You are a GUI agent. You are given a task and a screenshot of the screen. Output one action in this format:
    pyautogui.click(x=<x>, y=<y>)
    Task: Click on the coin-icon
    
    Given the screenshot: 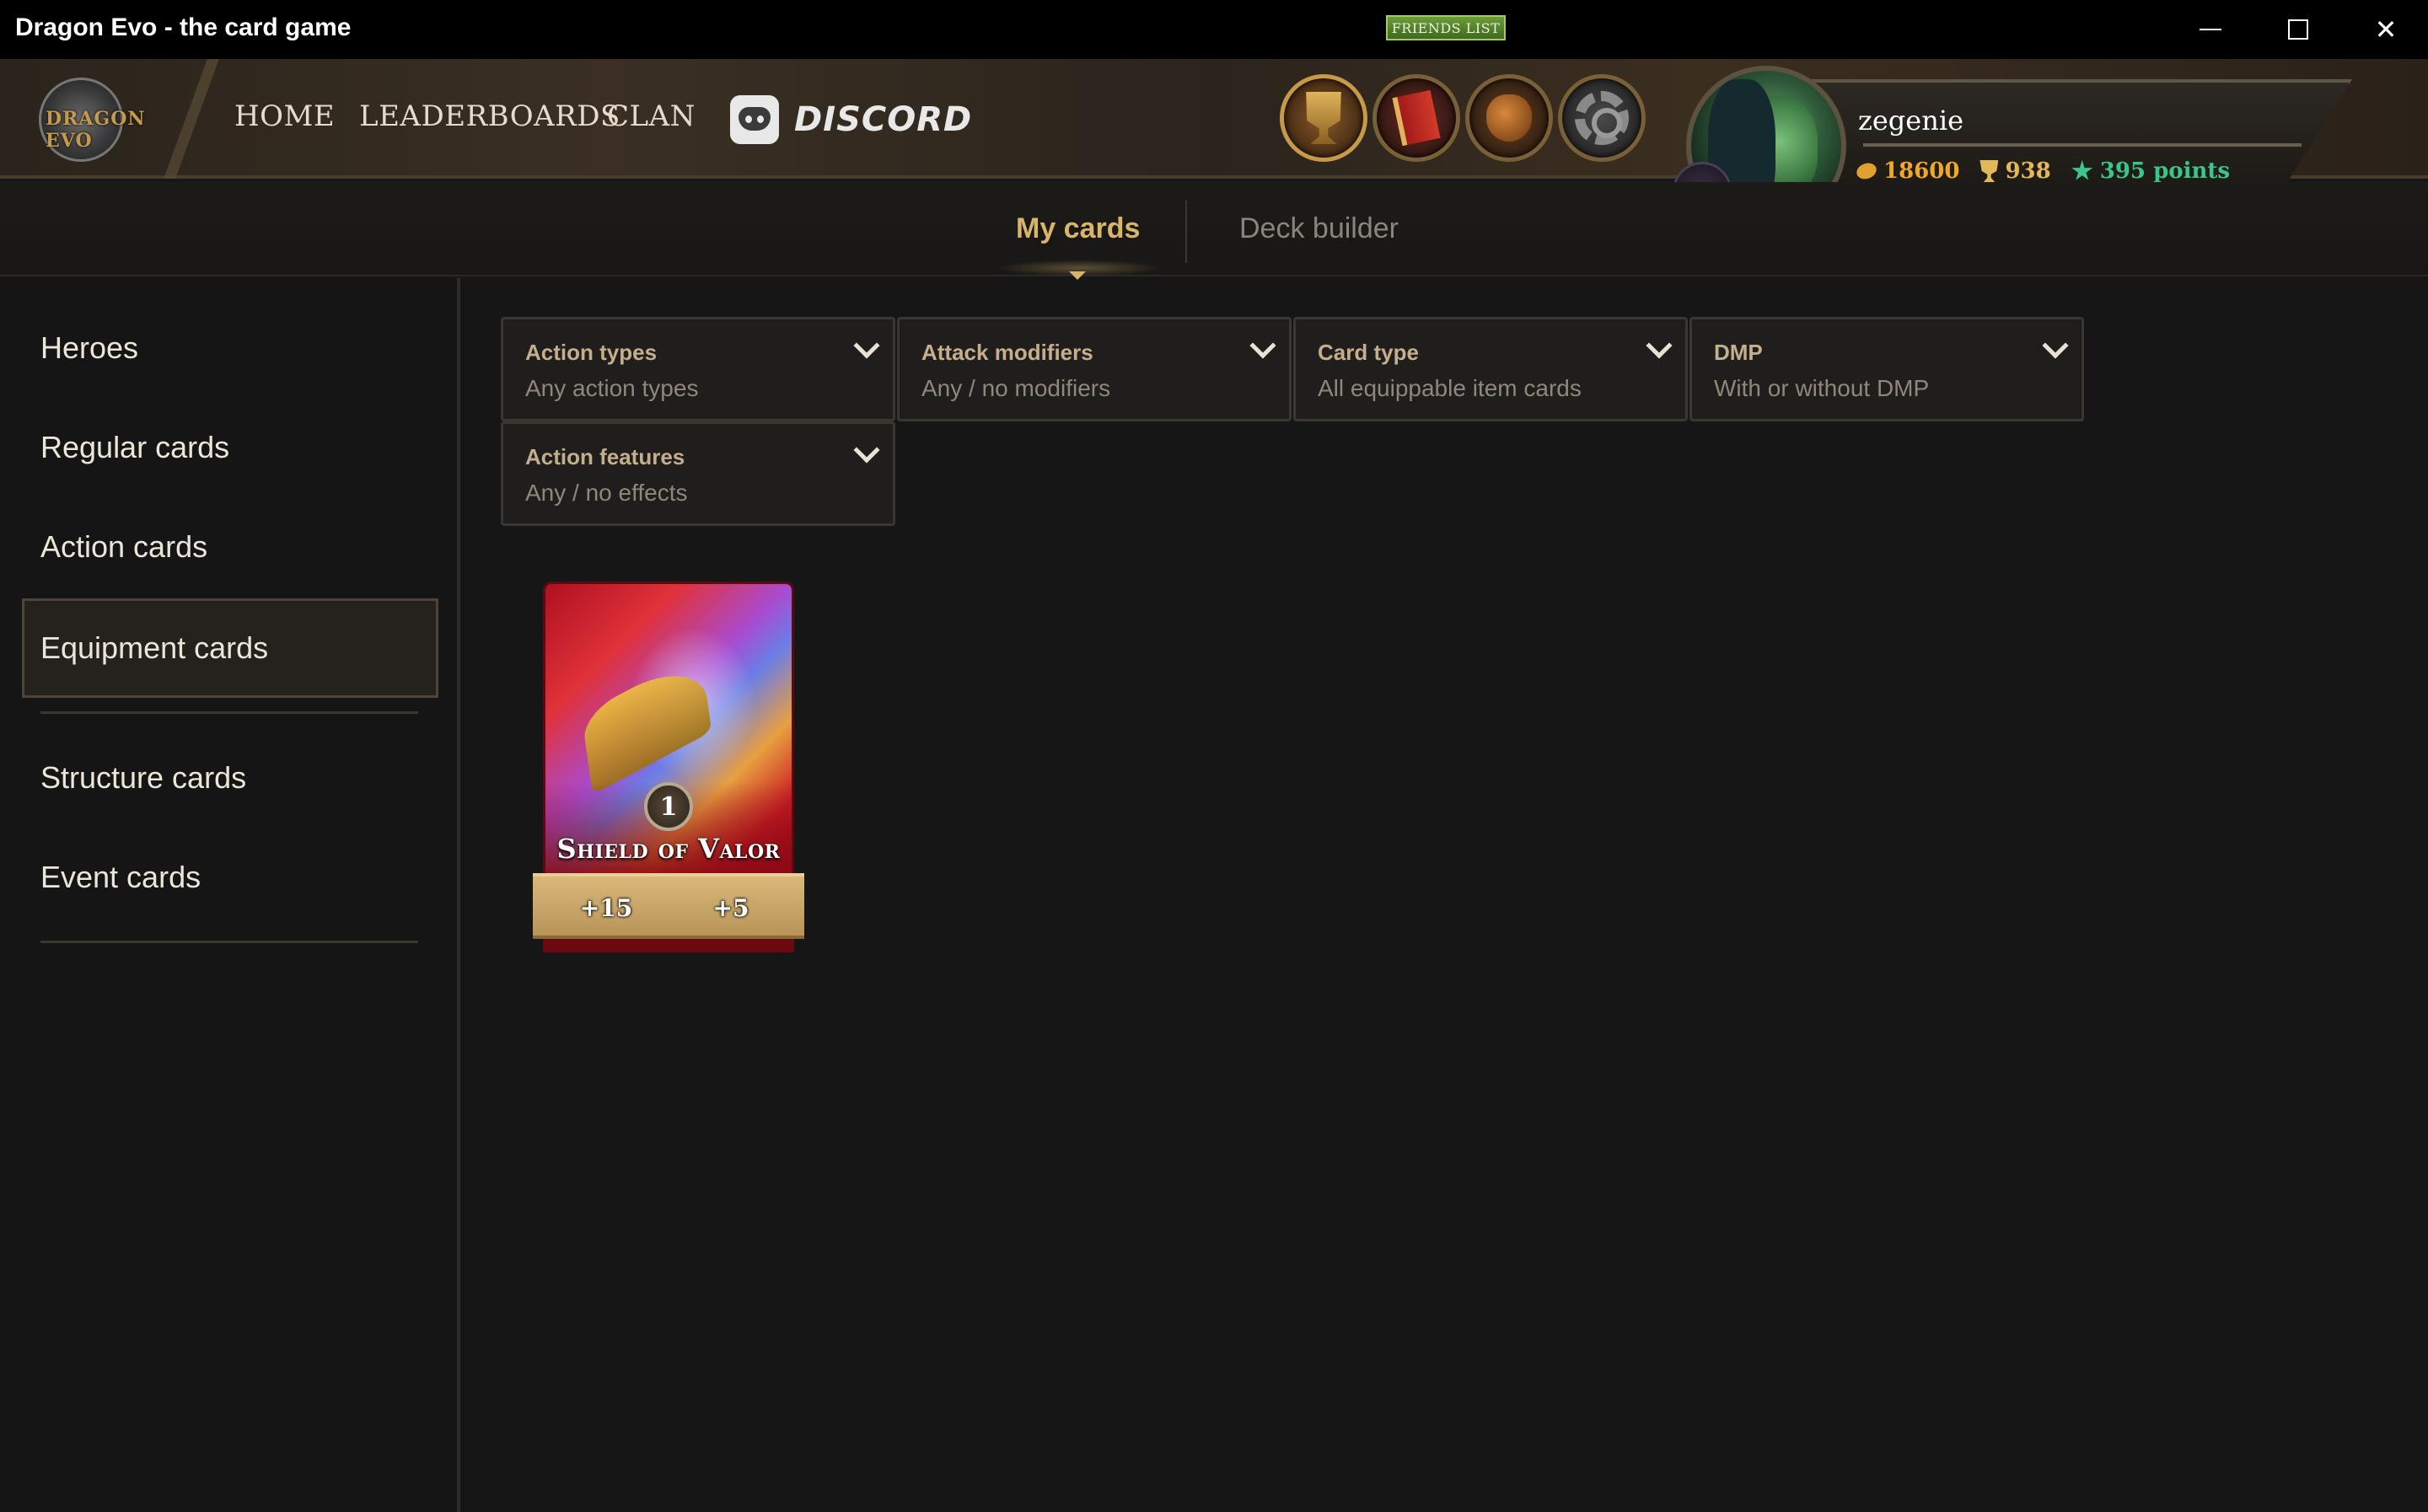 What is the action you would take?
    pyautogui.click(x=1866, y=171)
    